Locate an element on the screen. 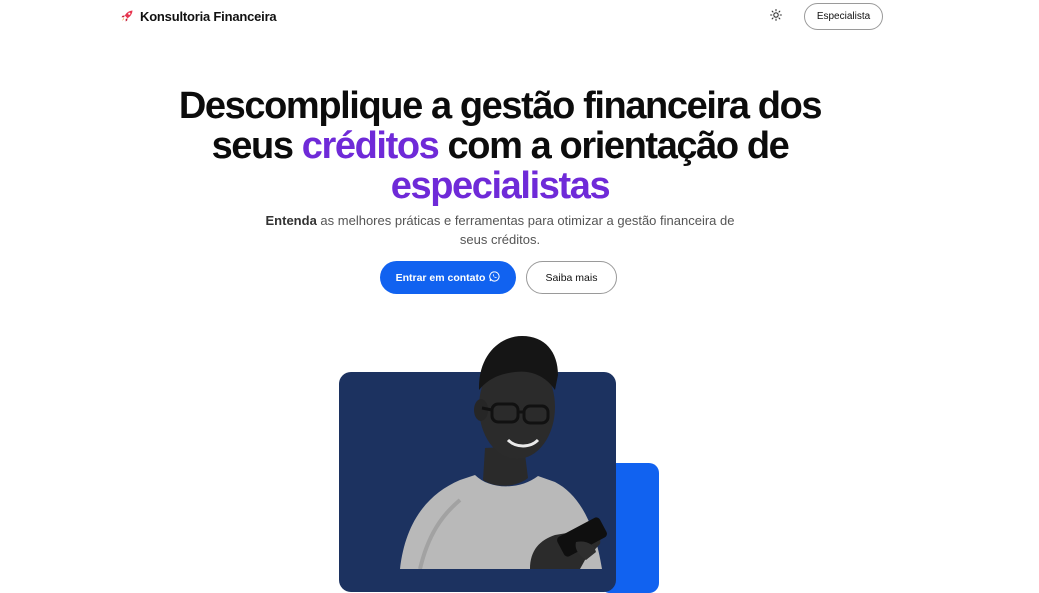 The width and height of the screenshot is (1039, 593). learn-more-button: Saiba mais is located at coordinates (571, 277).